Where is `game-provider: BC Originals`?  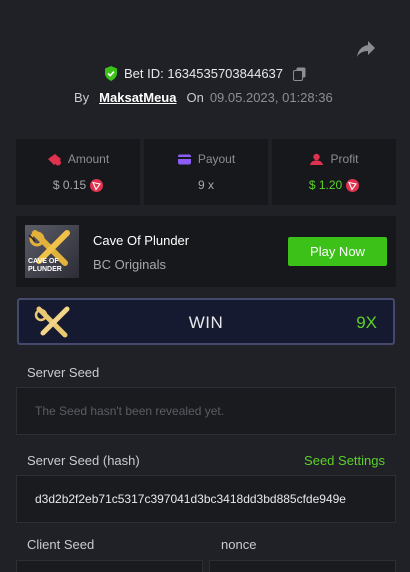
game-provider: BC Originals is located at coordinates (129, 264).